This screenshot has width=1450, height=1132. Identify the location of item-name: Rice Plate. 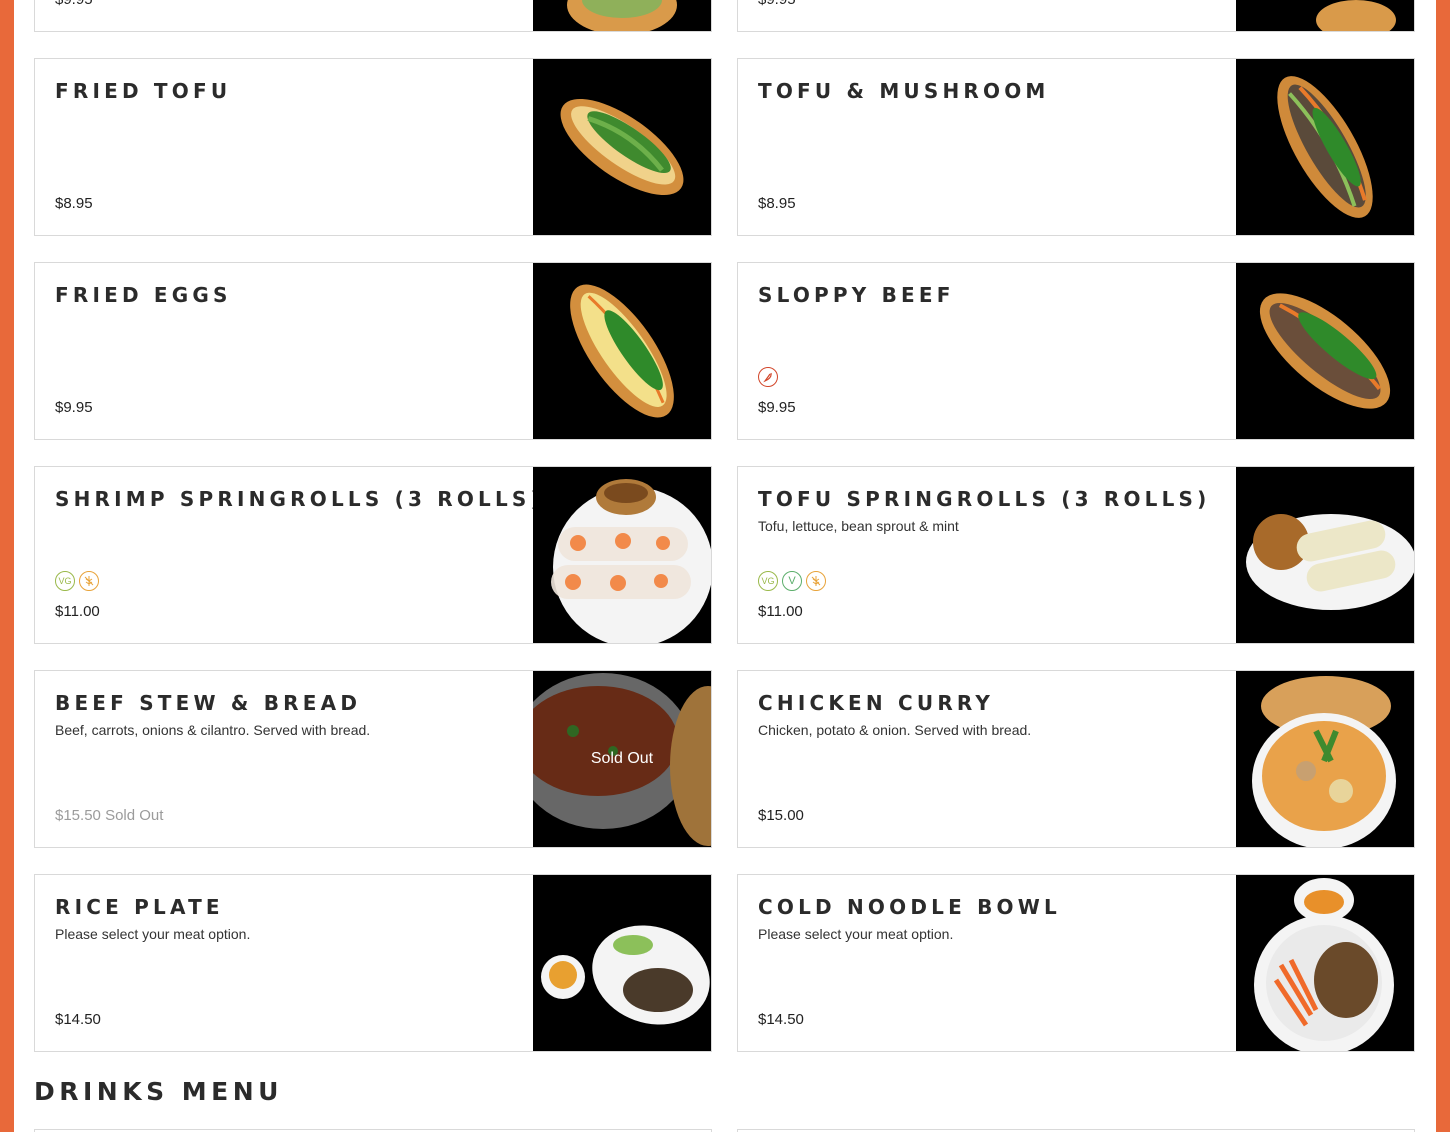
(139, 907).